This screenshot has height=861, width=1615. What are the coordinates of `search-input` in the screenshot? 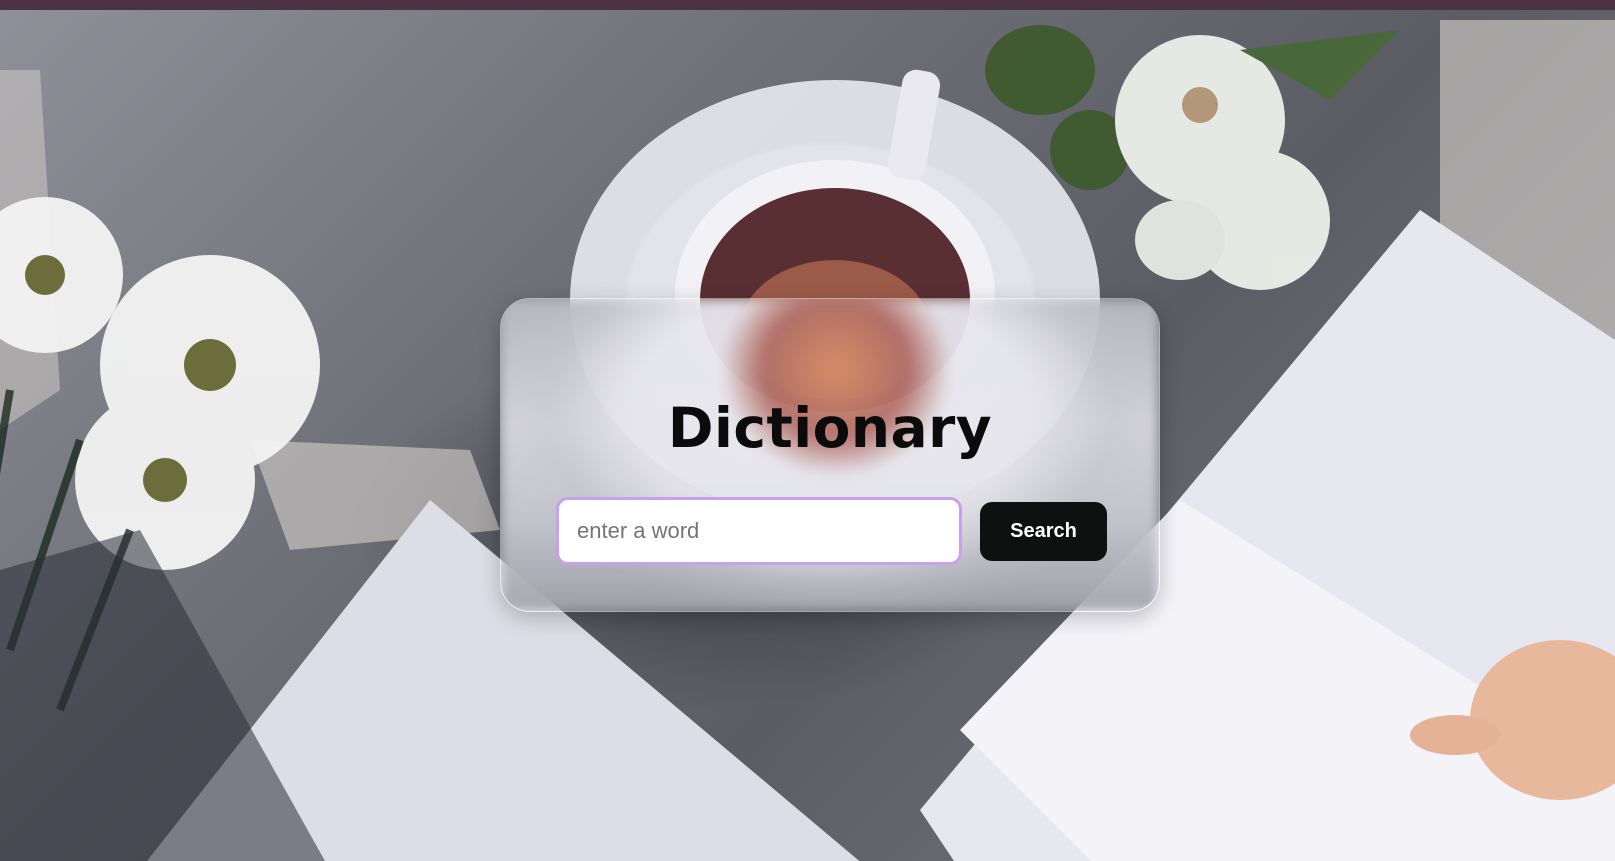 It's located at (759, 531).